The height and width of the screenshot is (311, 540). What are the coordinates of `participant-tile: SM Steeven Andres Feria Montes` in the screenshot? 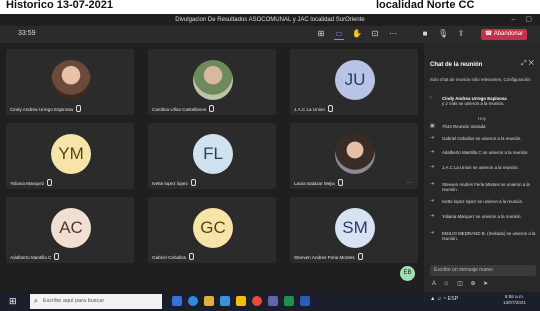 It's located at (354, 230).